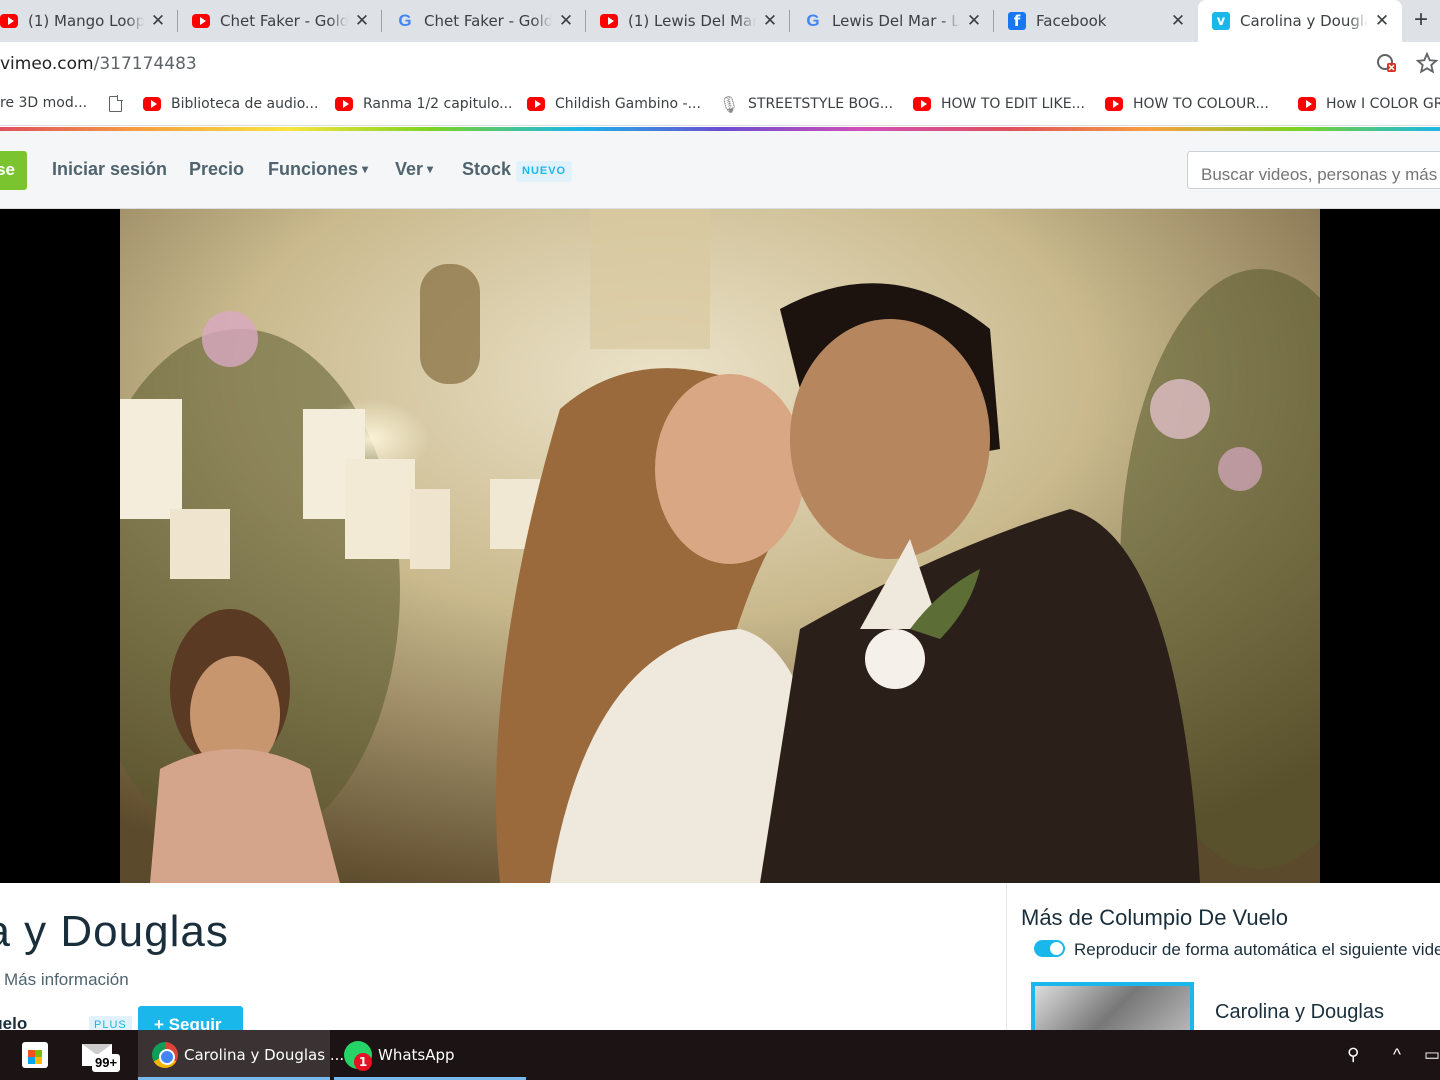  What do you see at coordinates (1432, 1055) in the screenshot?
I see `network-icon: ▭` at bounding box center [1432, 1055].